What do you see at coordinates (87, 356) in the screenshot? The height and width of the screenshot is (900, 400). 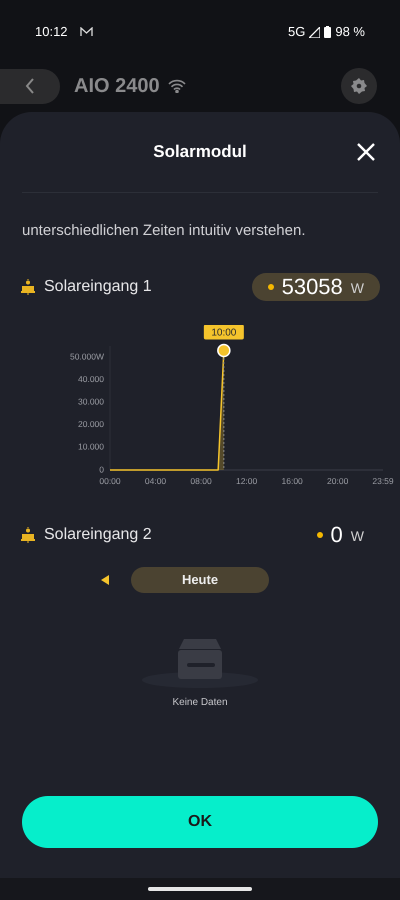 I see `y-tick-label: 50.000W` at bounding box center [87, 356].